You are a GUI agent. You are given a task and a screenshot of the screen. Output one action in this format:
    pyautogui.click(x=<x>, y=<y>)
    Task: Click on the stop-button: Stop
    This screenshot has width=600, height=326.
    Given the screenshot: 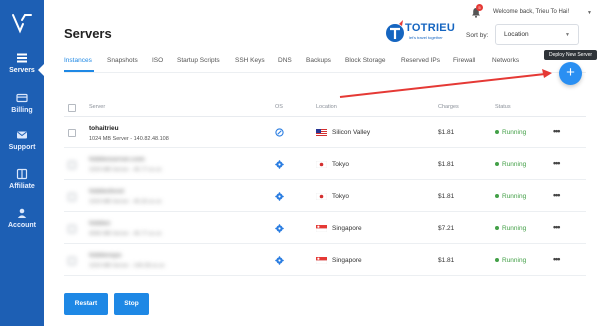 What is the action you would take?
    pyautogui.click(x=131, y=304)
    